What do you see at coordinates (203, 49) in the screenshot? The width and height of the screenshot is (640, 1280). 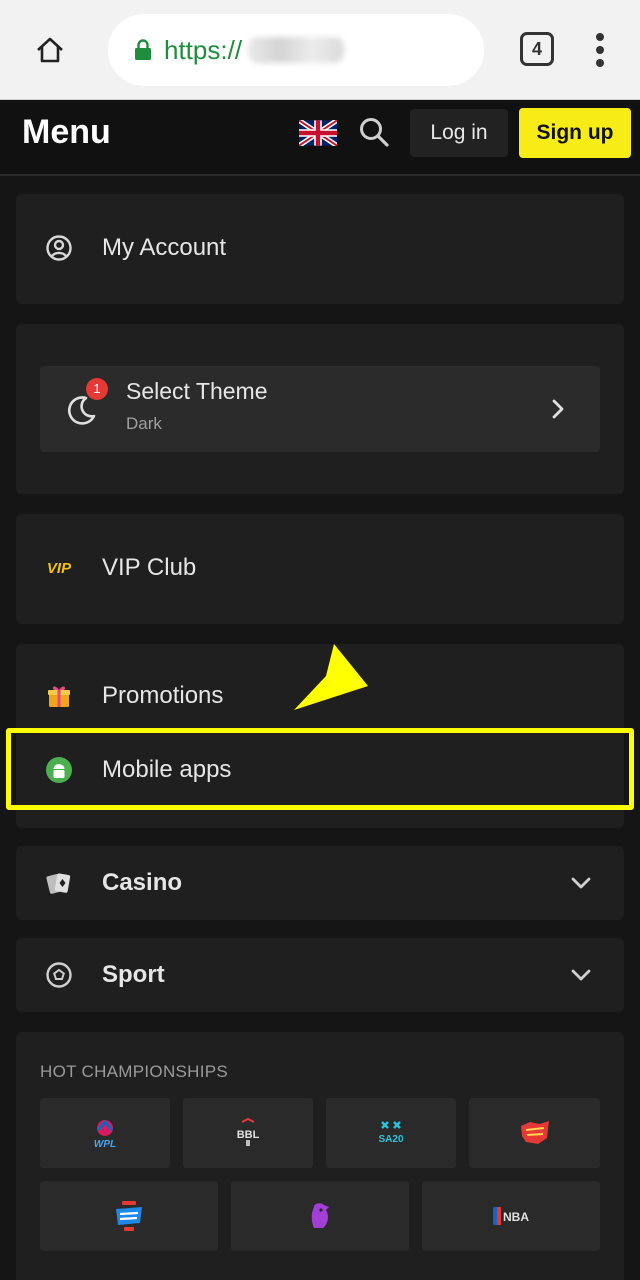 I see `url-text: https://` at bounding box center [203, 49].